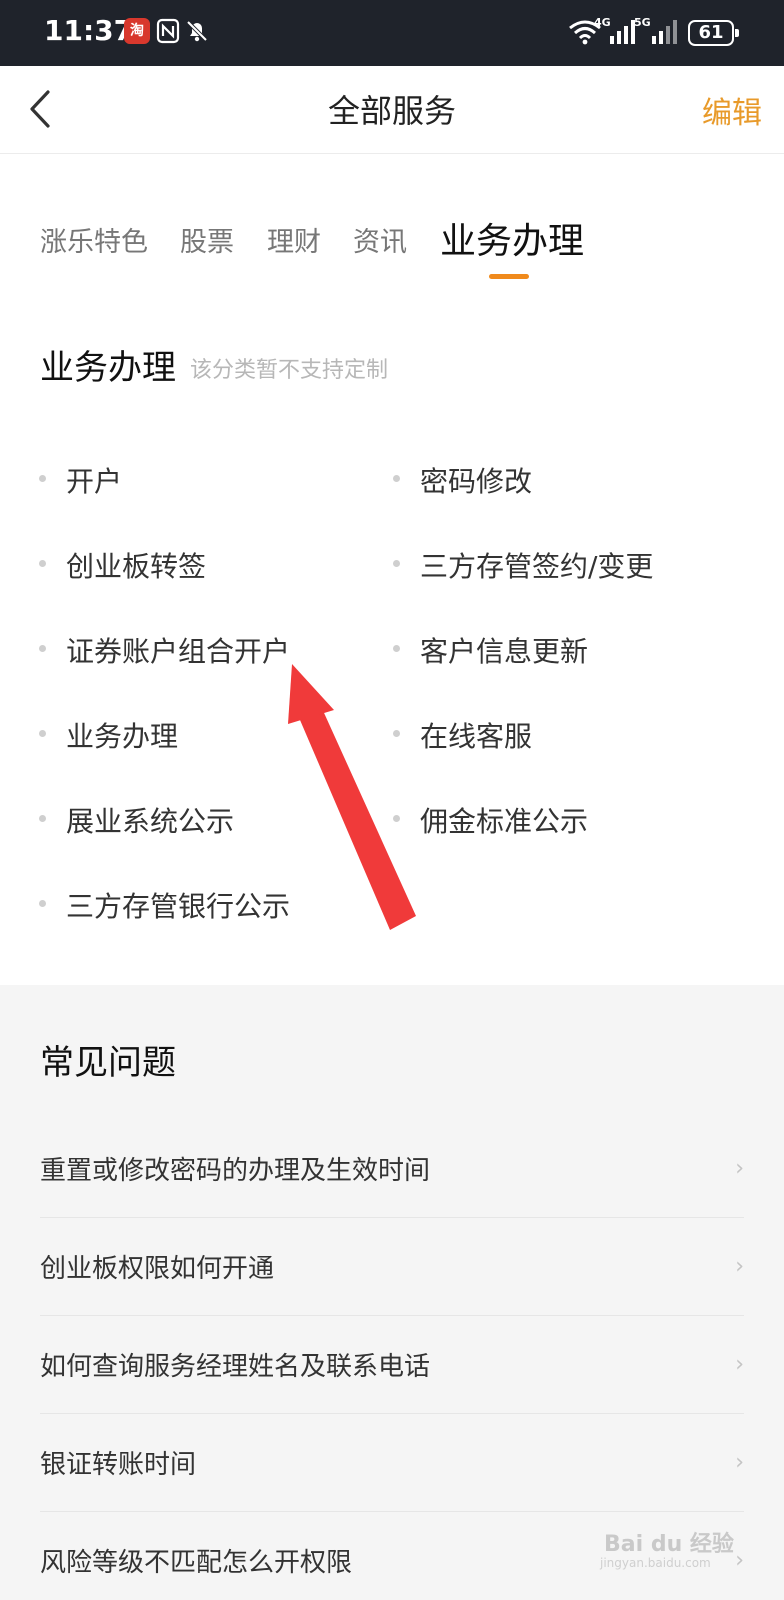 The width and height of the screenshot is (784, 1600). What do you see at coordinates (655, 1563) in the screenshot?
I see `watermark-url: jingyan.baidu.com` at bounding box center [655, 1563].